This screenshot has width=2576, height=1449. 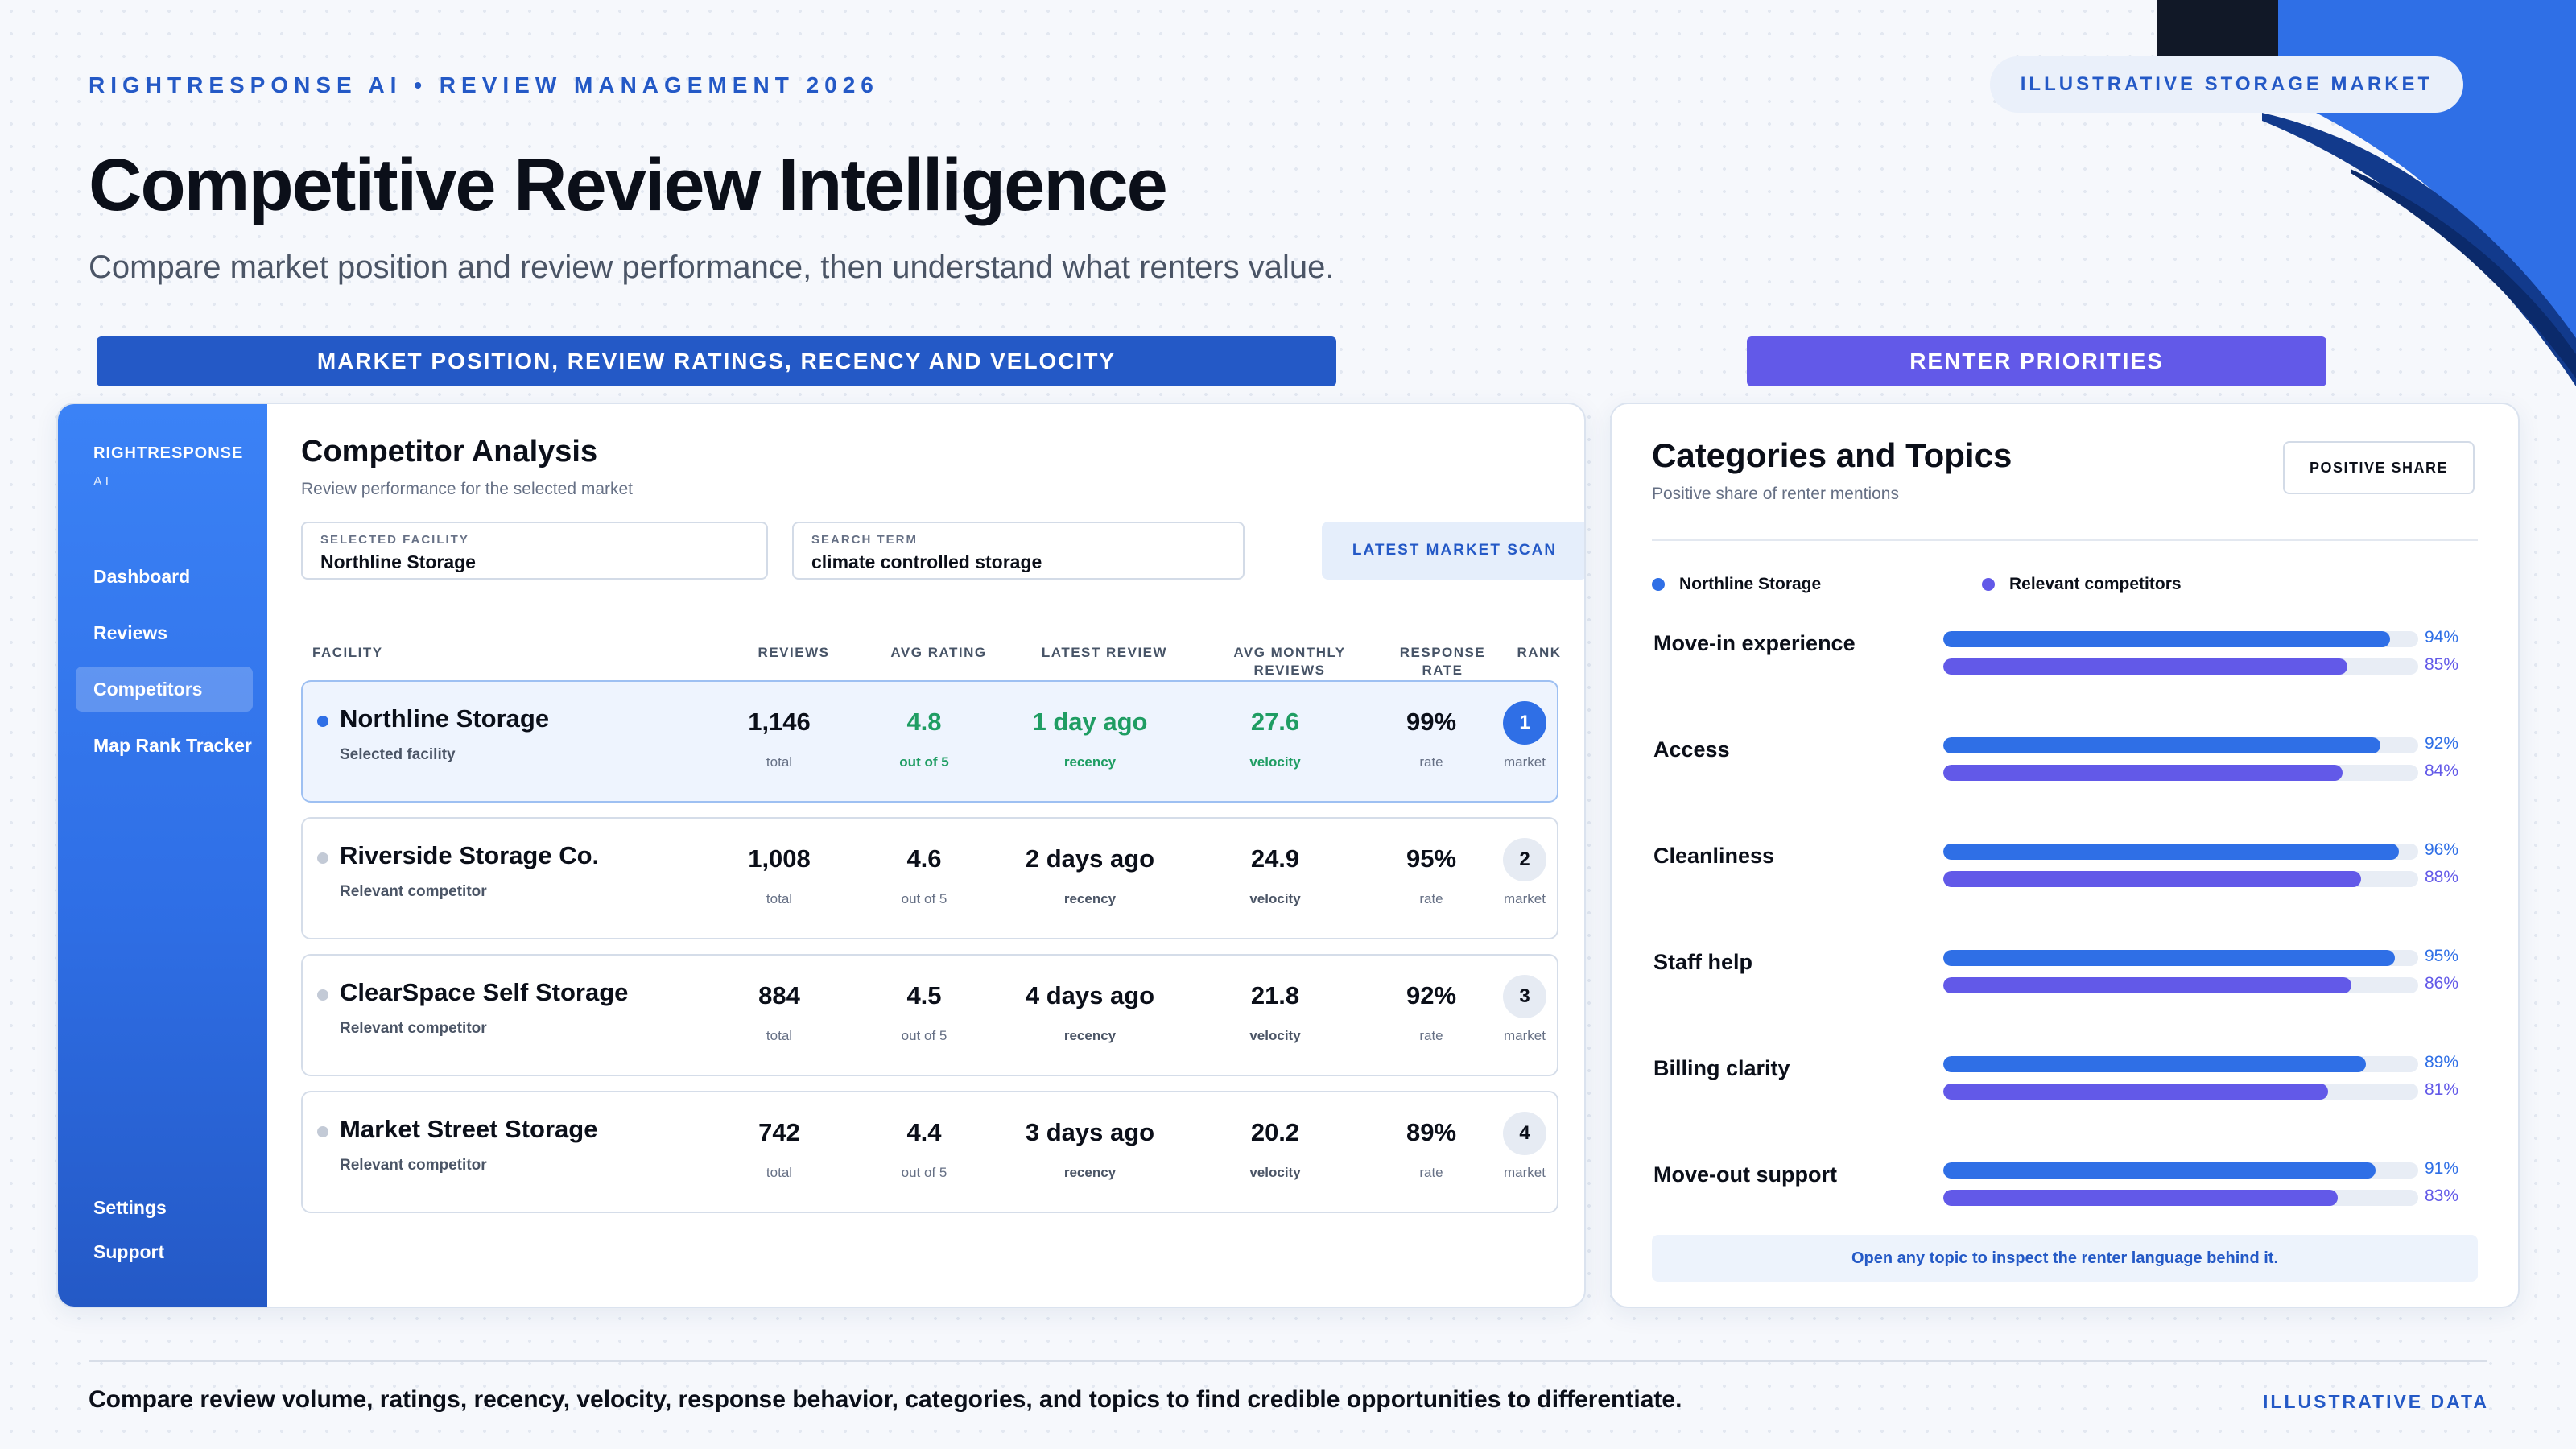 What do you see at coordinates (1453, 551) in the screenshot?
I see `latest-market-scan-button: LATEST MARKET SCAN` at bounding box center [1453, 551].